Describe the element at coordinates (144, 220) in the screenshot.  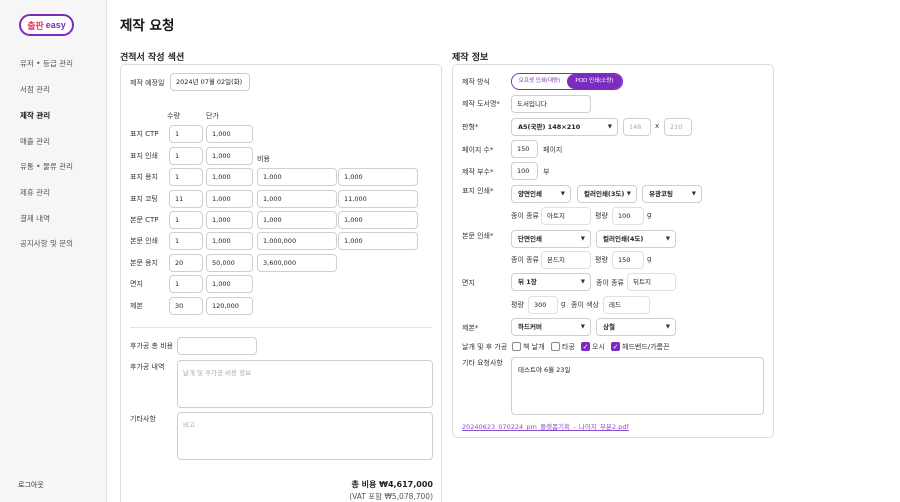
I see `row-label: 본문 CTP` at that location.